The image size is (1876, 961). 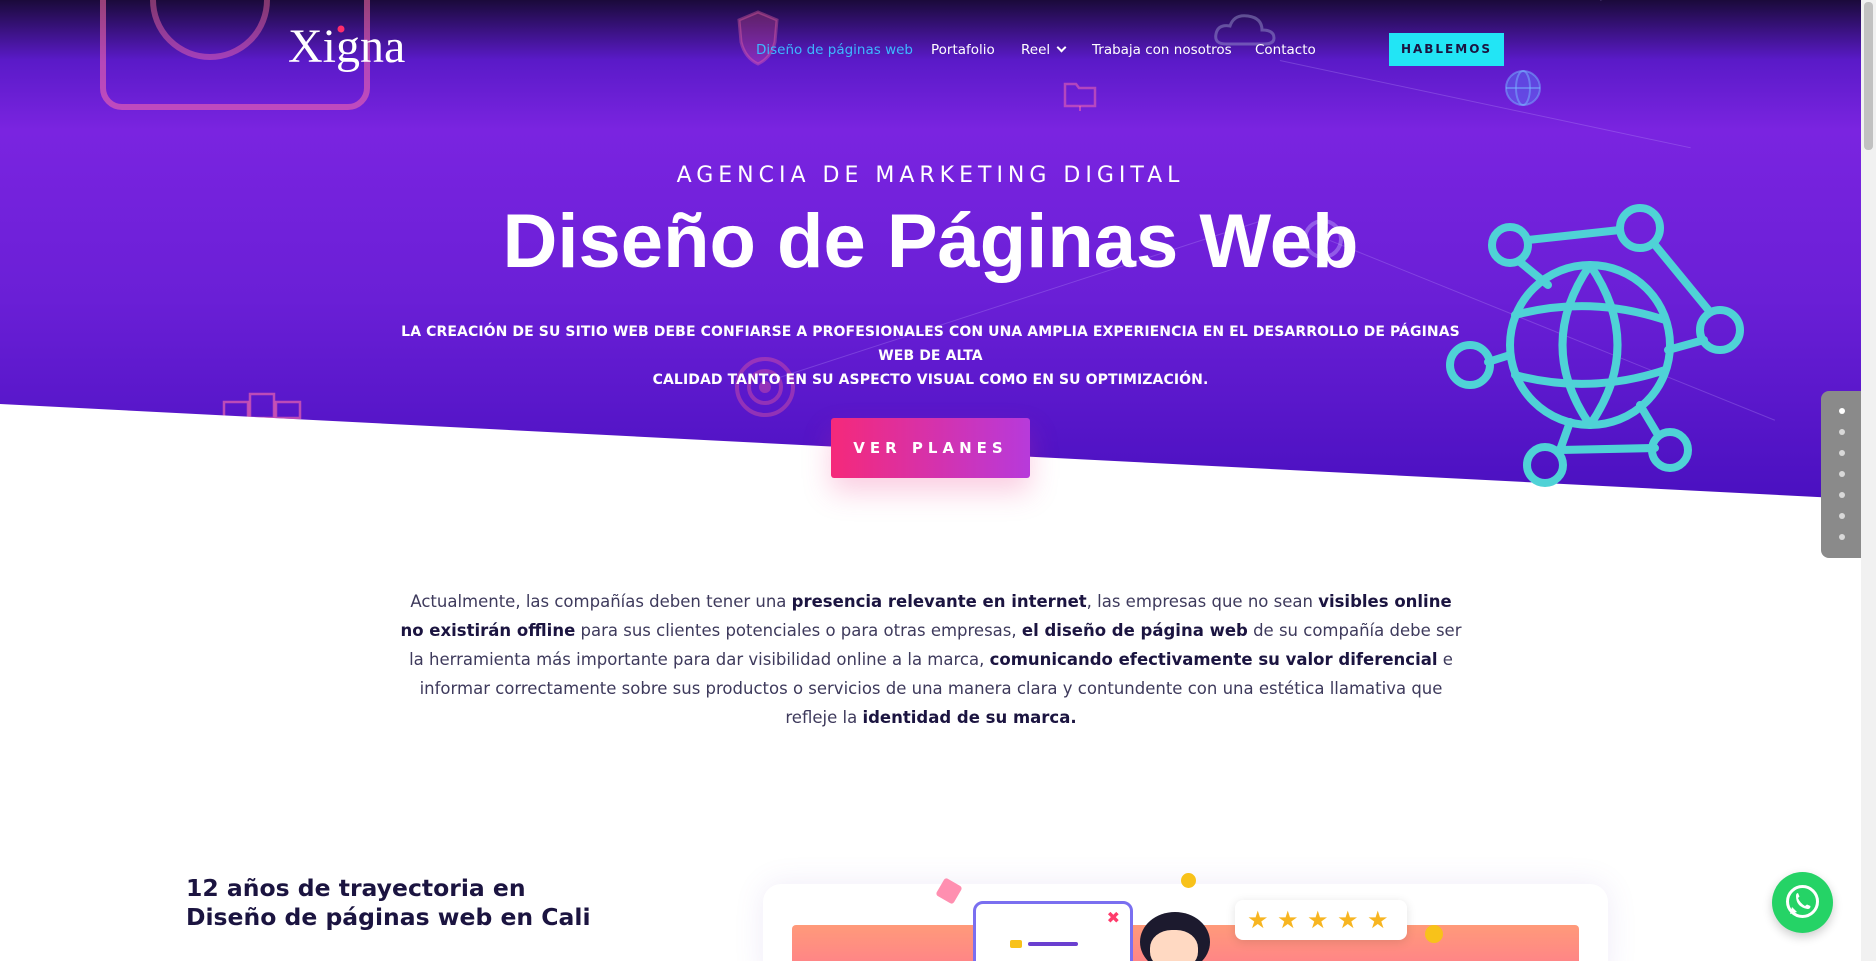 I want to click on close-icon: ✖, so click(x=1113, y=917).